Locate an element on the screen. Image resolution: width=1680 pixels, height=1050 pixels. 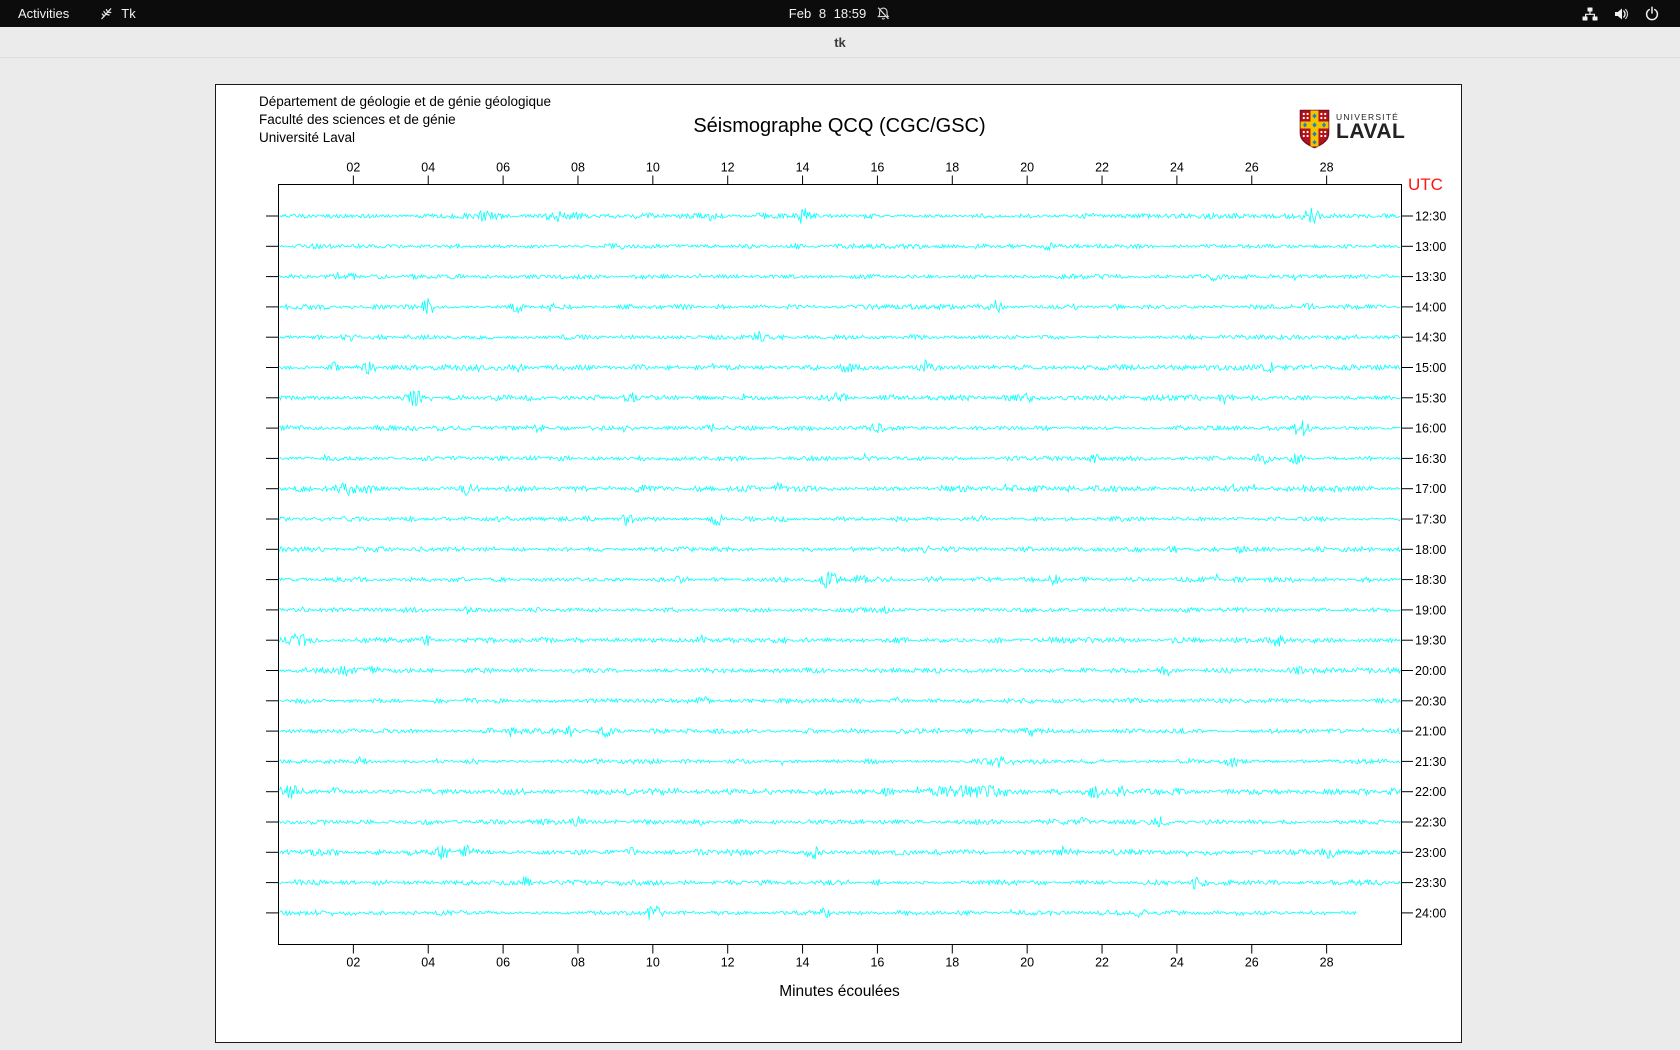
time-label: 13:00 is located at coordinates (1430, 247).